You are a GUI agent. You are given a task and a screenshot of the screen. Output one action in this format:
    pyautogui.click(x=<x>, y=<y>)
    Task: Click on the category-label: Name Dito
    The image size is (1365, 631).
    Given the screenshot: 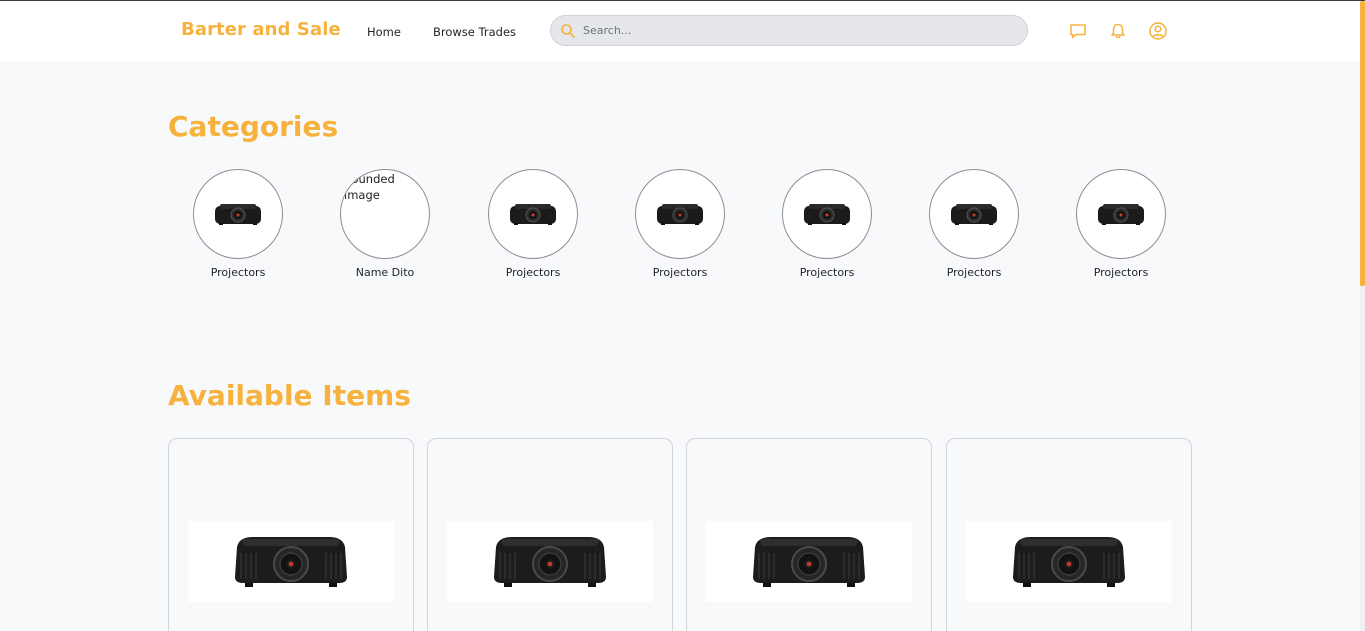 What is the action you would take?
    pyautogui.click(x=385, y=272)
    